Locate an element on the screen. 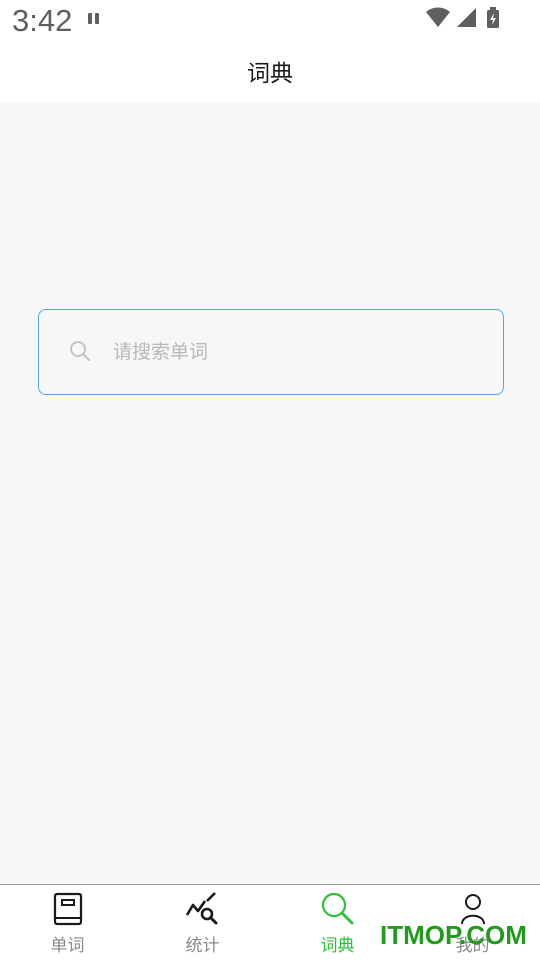 The image size is (540, 960). app-bar: 词典 is located at coordinates (270, 73).